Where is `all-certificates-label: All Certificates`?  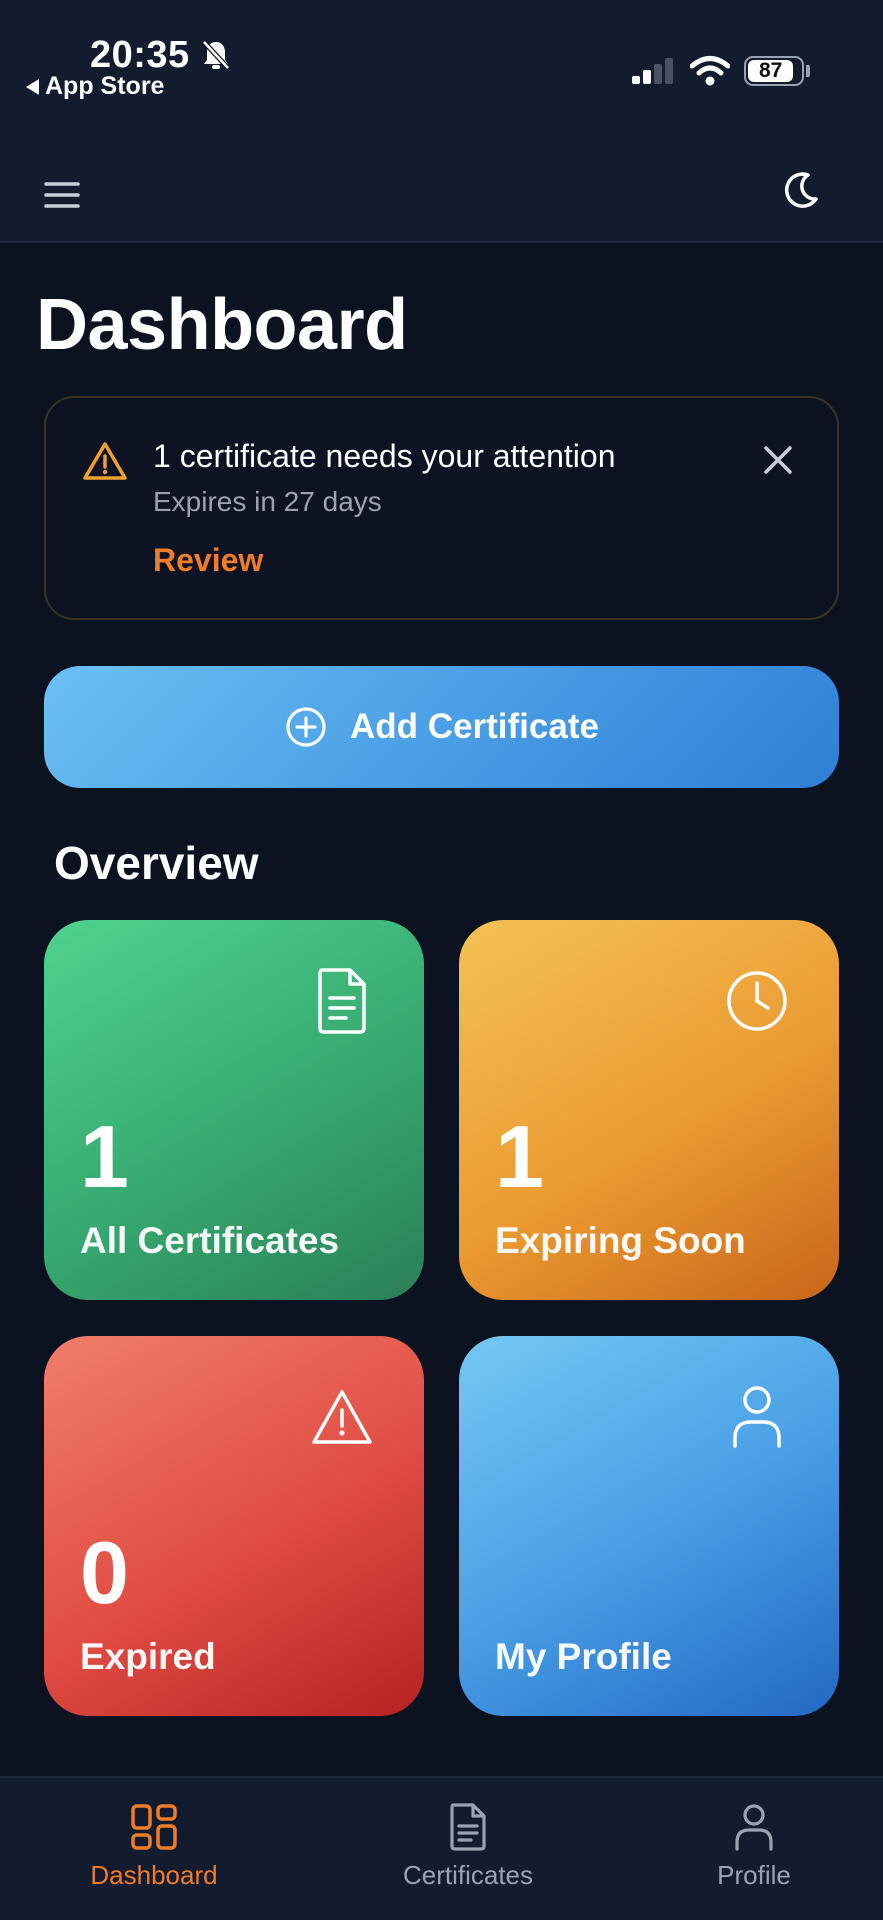 all-certificates-label: All Certificates is located at coordinates (210, 1240).